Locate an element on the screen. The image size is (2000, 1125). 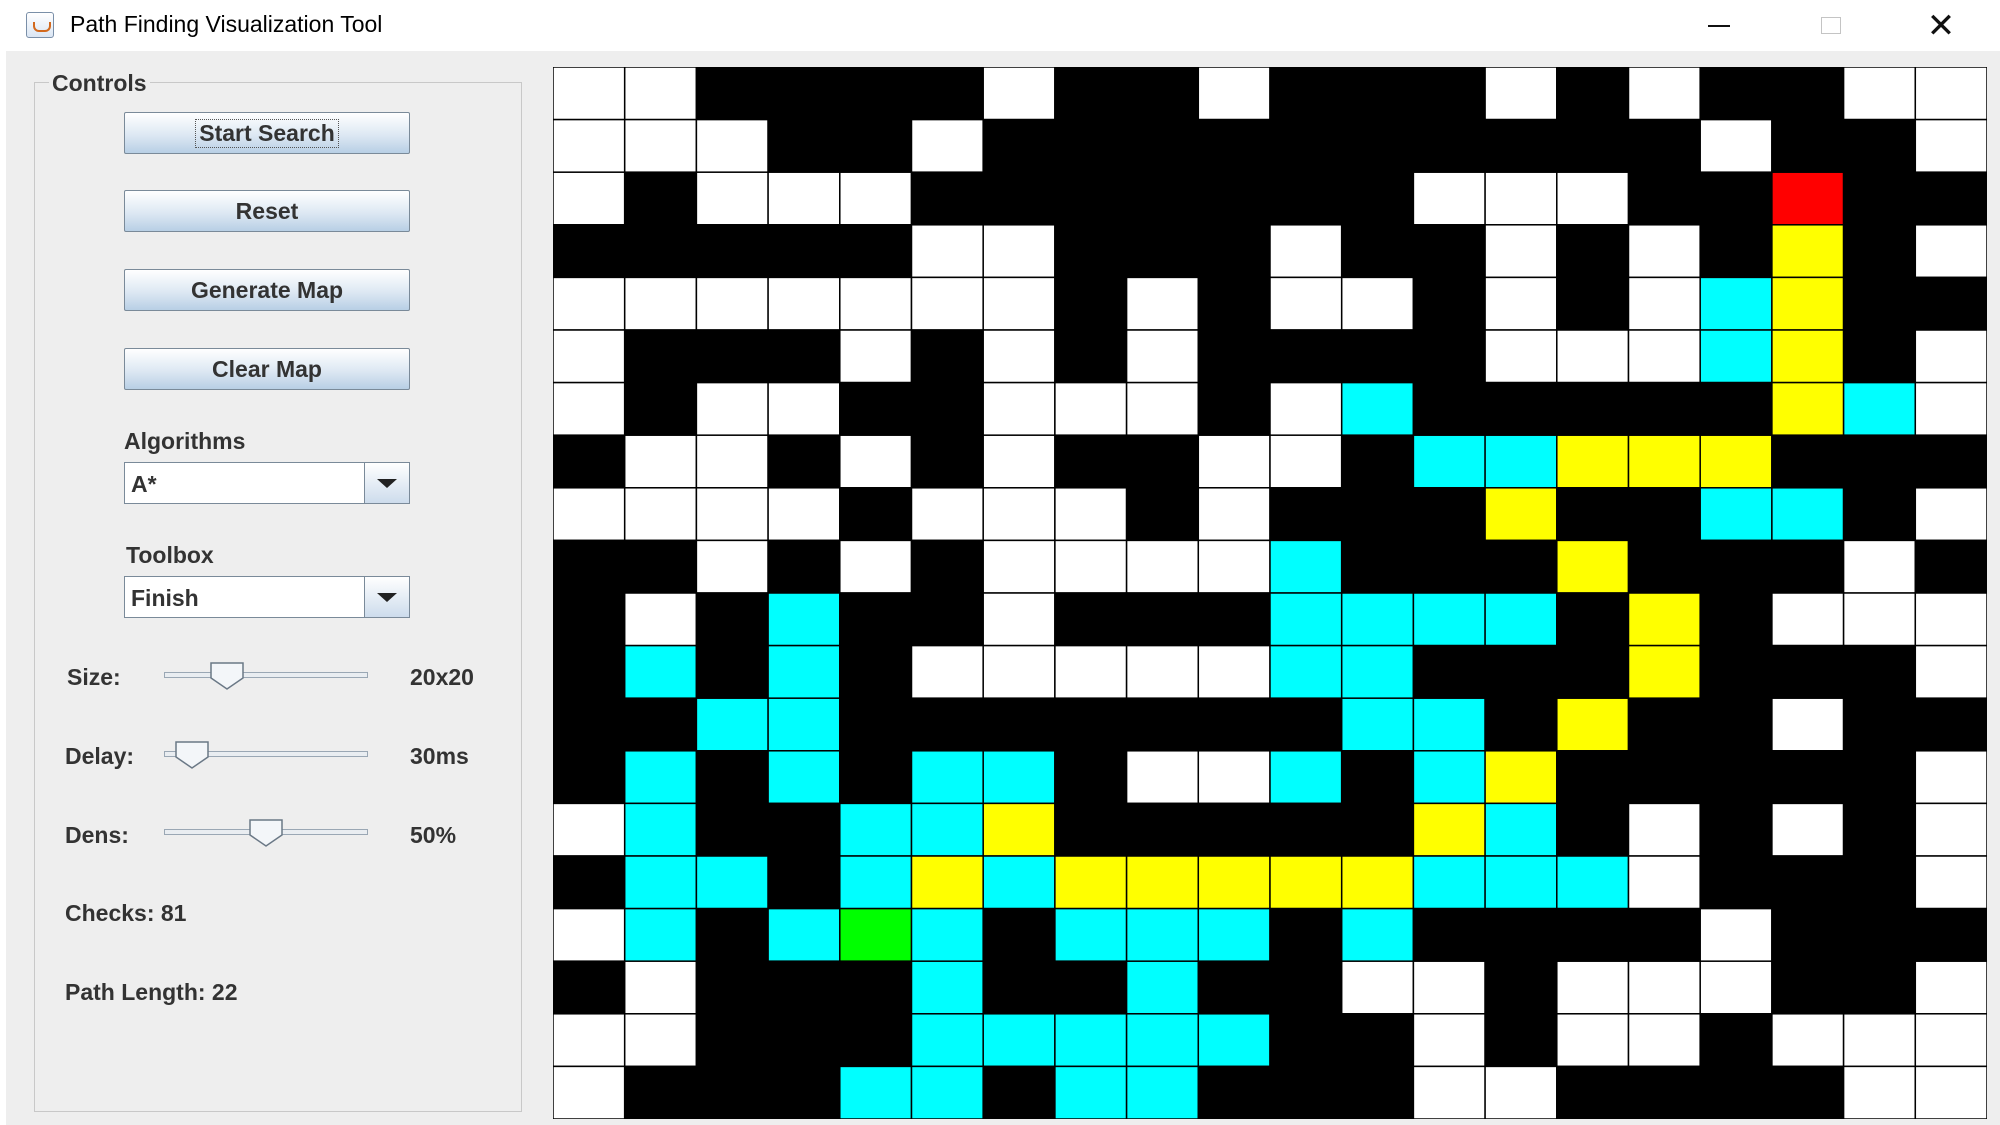
toolbox-dropdown-button is located at coordinates (386, 597).